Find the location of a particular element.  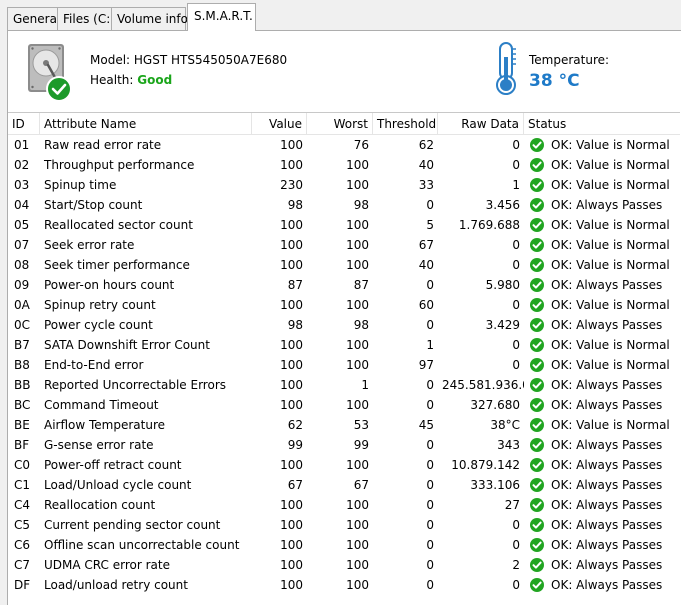

tab-general: General is located at coordinates (33, 18).